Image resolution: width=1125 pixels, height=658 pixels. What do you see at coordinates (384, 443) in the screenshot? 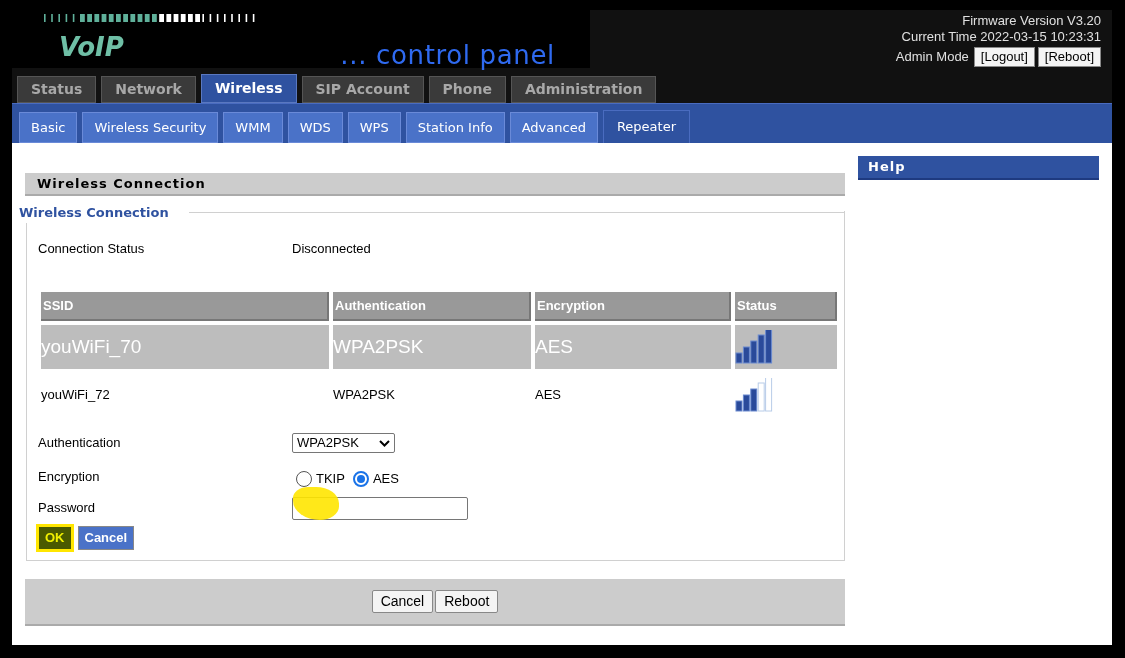
I see `chevron-down-icon` at bounding box center [384, 443].